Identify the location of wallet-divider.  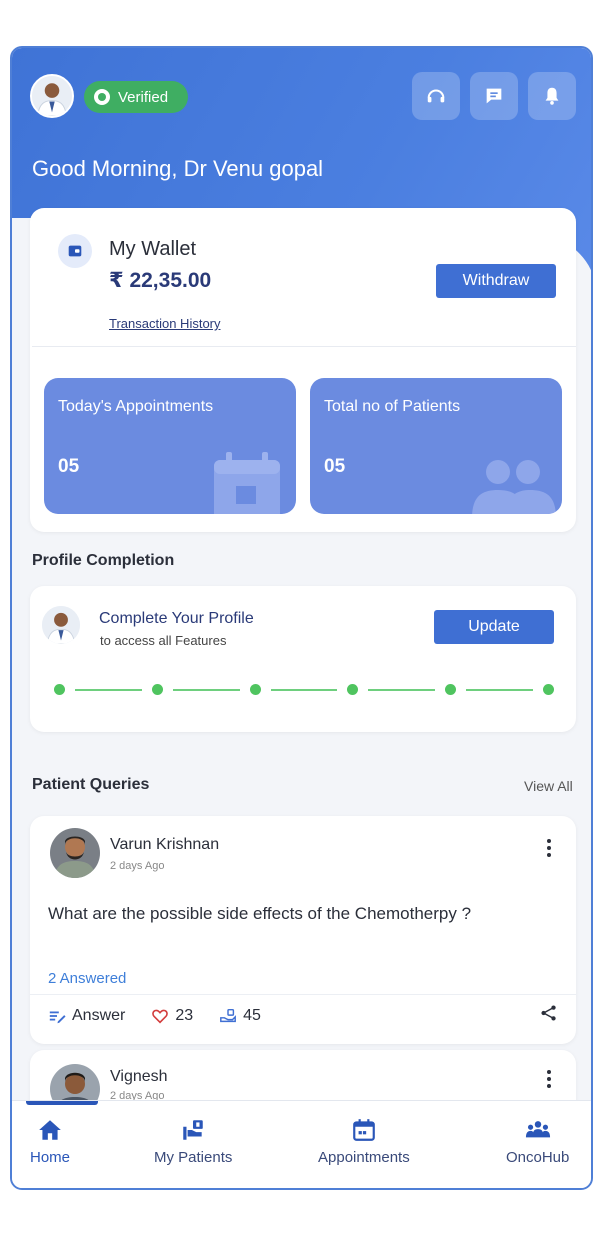
(304, 346).